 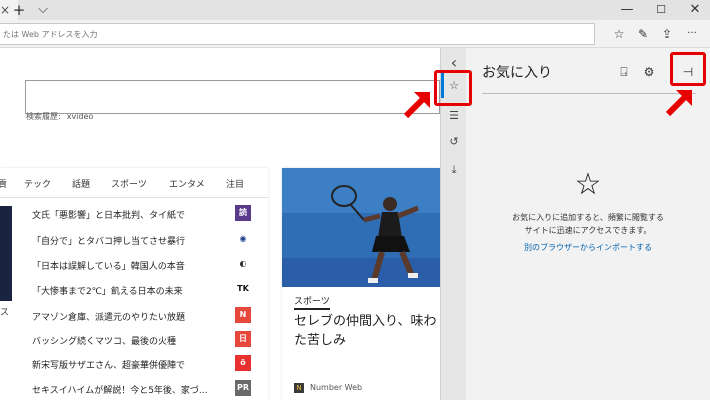 I want to click on news-tab-topics: 話題, so click(x=81, y=183).